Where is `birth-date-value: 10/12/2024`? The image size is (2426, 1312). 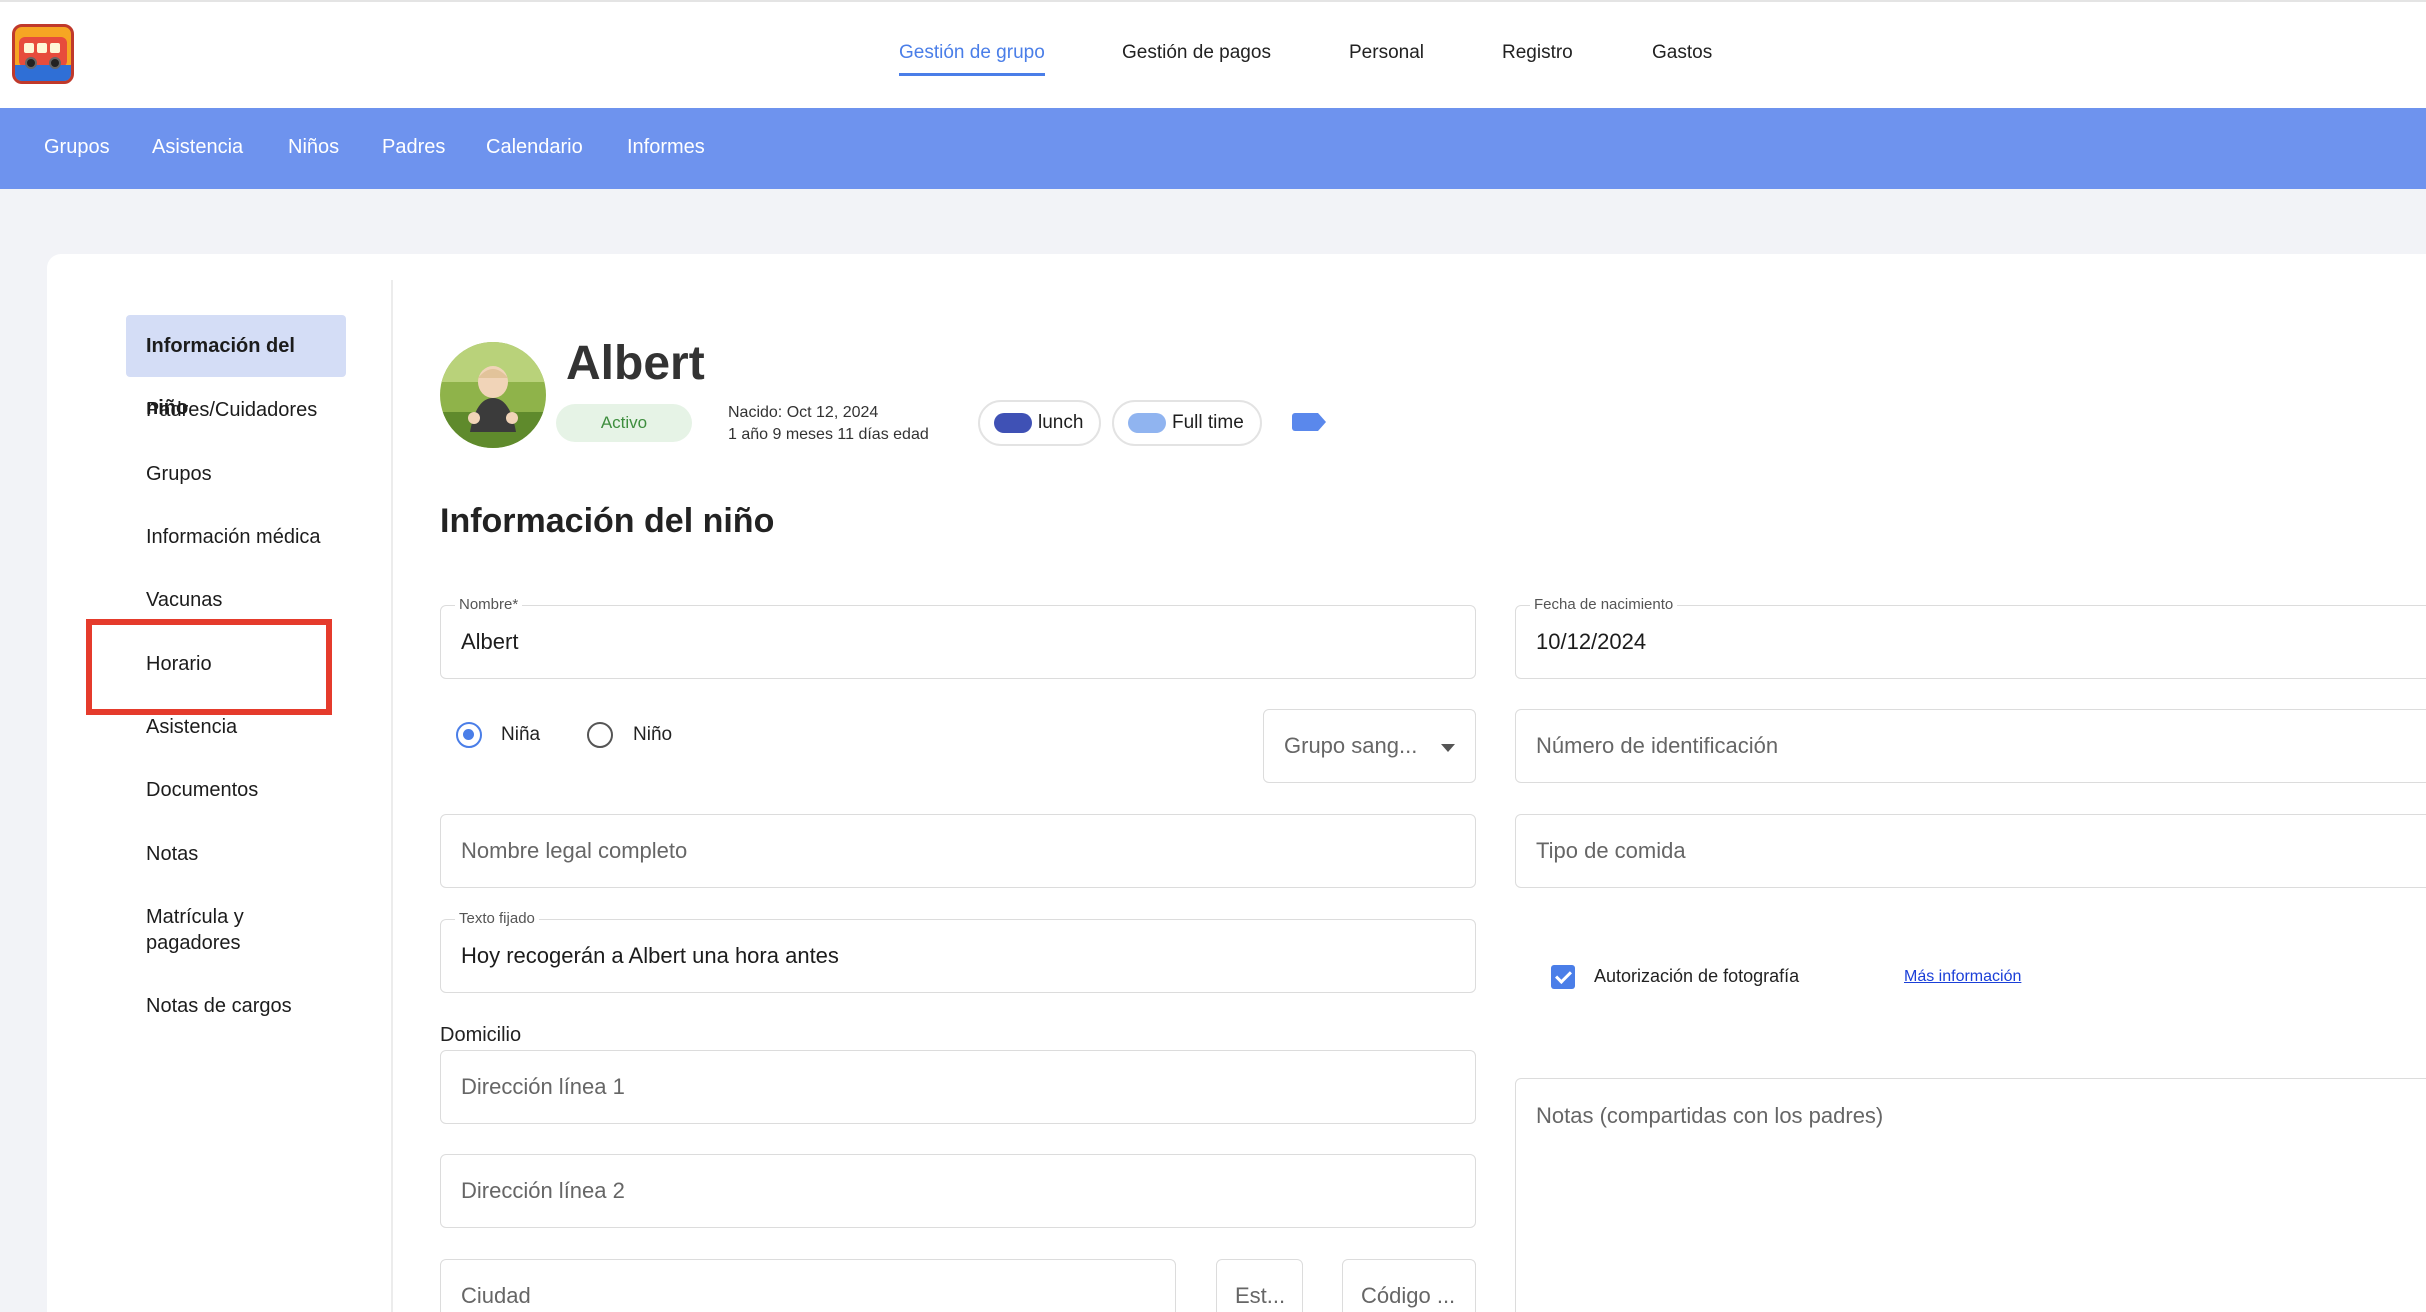 birth-date-value: 10/12/2024 is located at coordinates (1591, 641).